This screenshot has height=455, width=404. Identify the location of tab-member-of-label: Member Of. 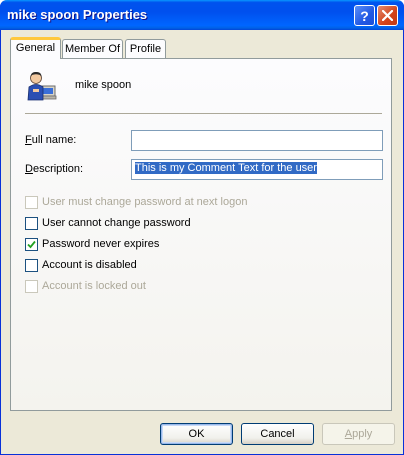
(92, 49).